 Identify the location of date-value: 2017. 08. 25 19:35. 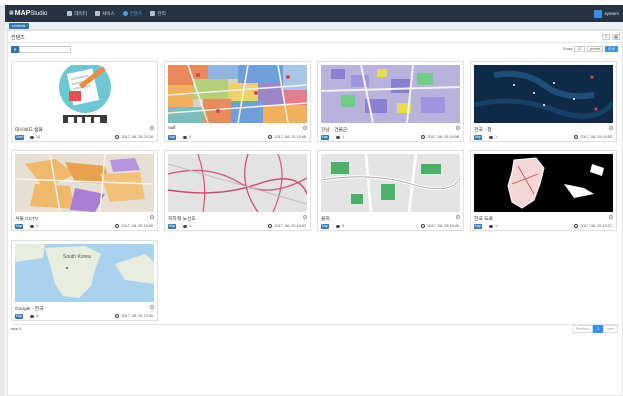
(137, 316).